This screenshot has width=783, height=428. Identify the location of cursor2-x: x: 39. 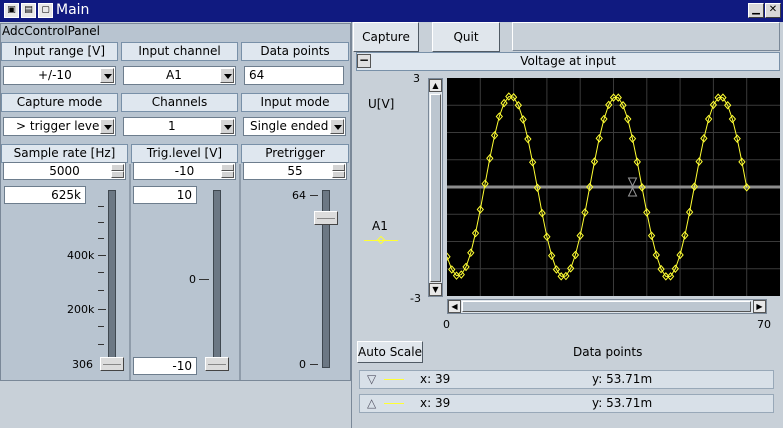
(435, 403).